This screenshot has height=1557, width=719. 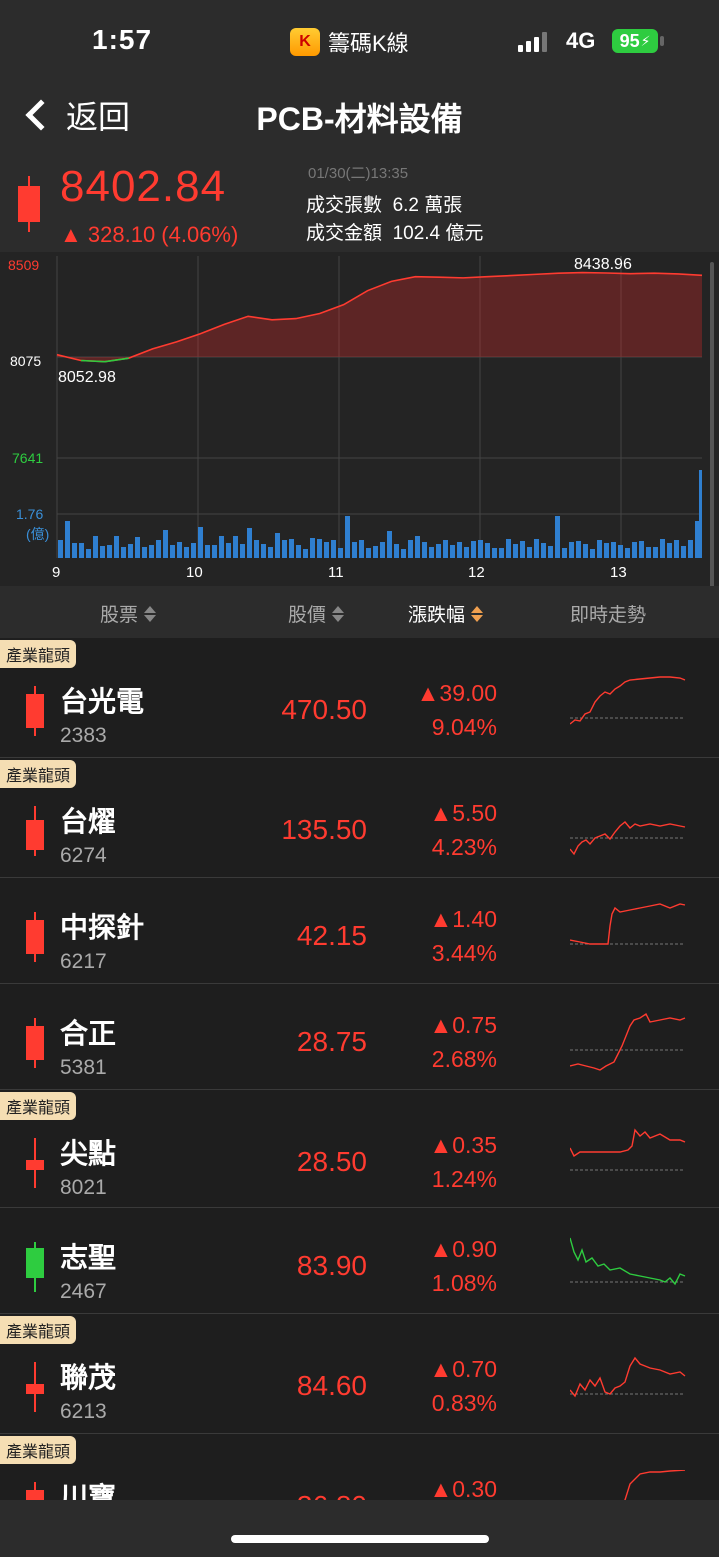 I want to click on header-trend: 即時走勢, so click(x=608, y=613).